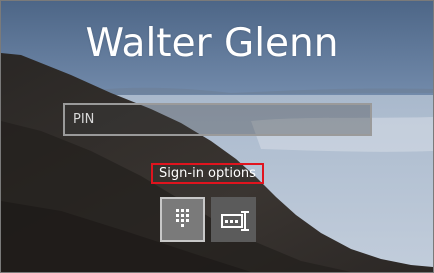 The image size is (434, 273). Describe the element at coordinates (217, 119) in the screenshot. I see `pin-input` at that location.